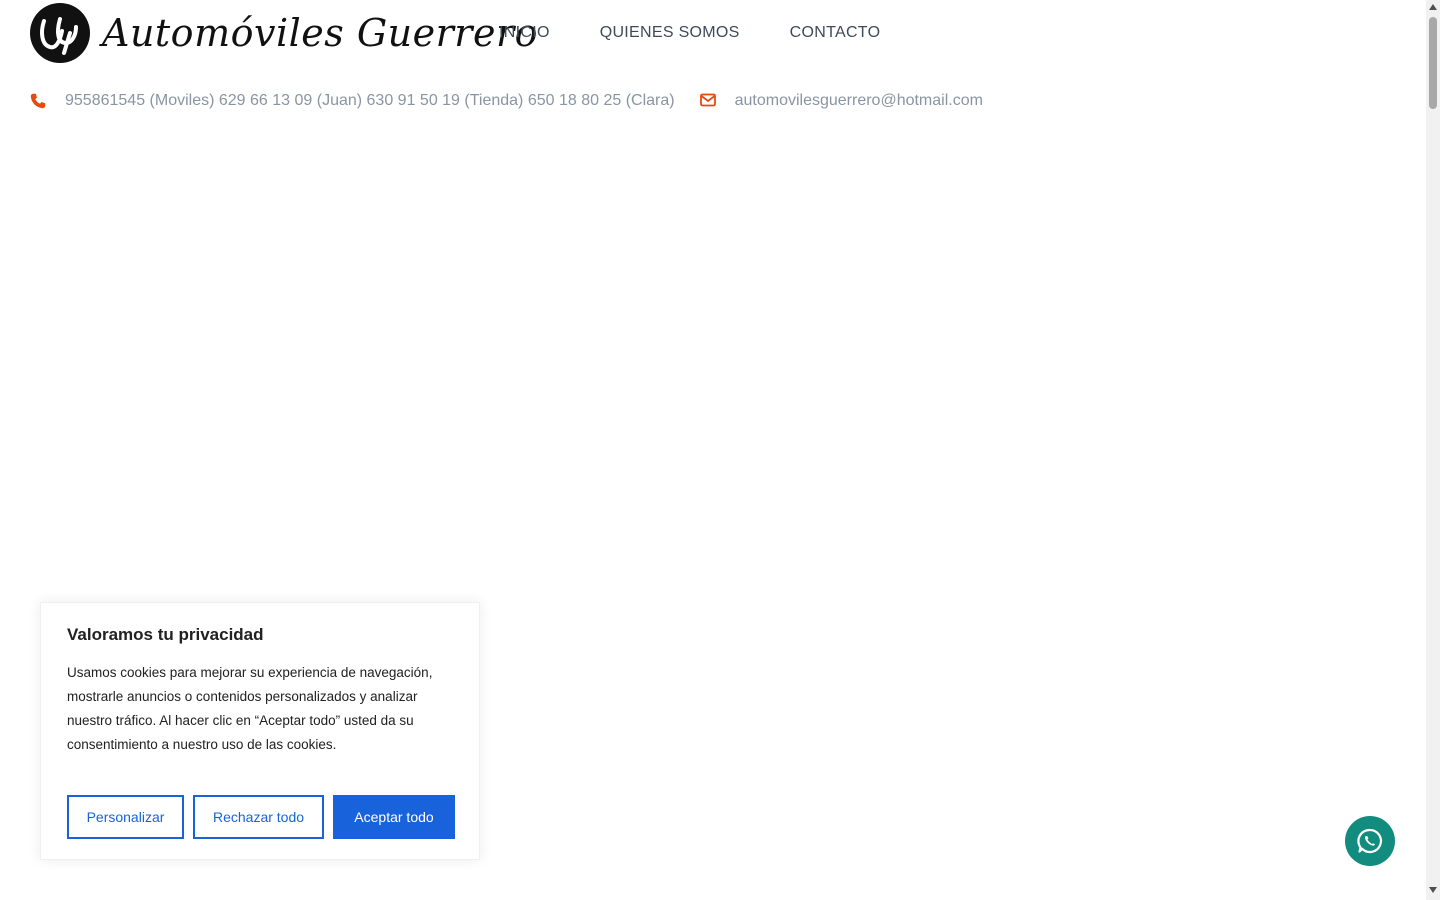  I want to click on site-logo: Automóviles Guerrero, so click(284, 33).